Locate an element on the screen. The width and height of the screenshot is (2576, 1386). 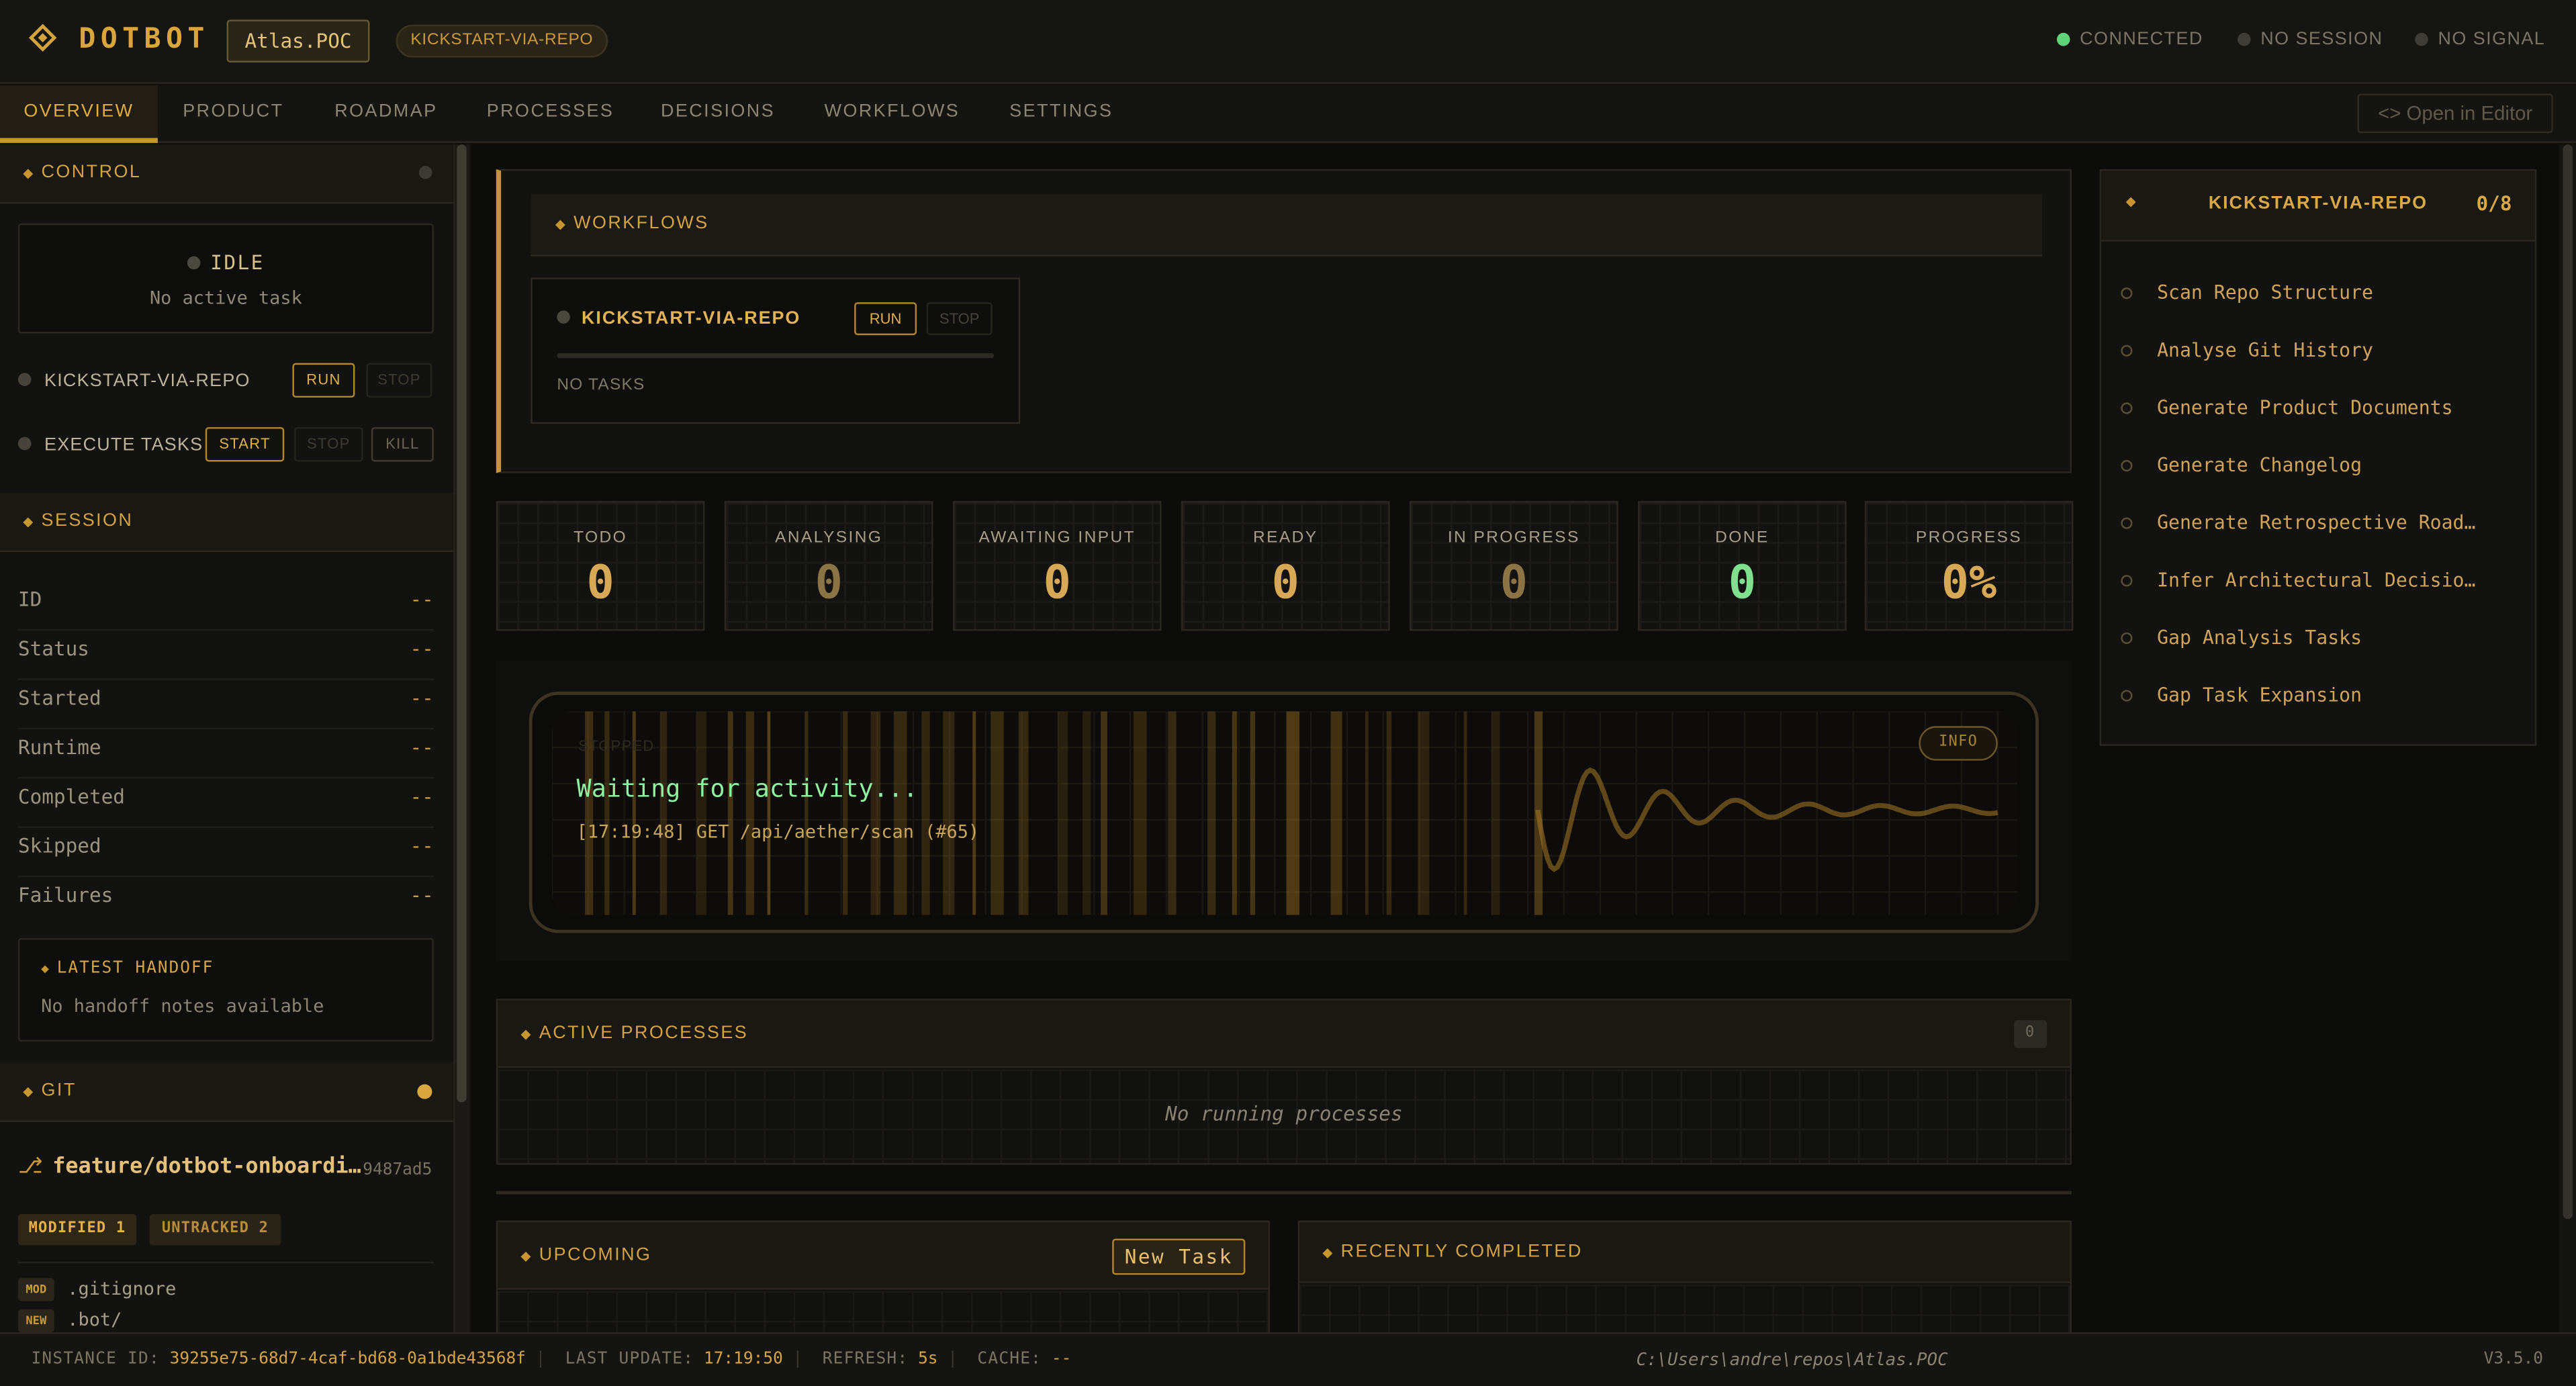
connection-status: CONNECTED is located at coordinates (2129, 40).